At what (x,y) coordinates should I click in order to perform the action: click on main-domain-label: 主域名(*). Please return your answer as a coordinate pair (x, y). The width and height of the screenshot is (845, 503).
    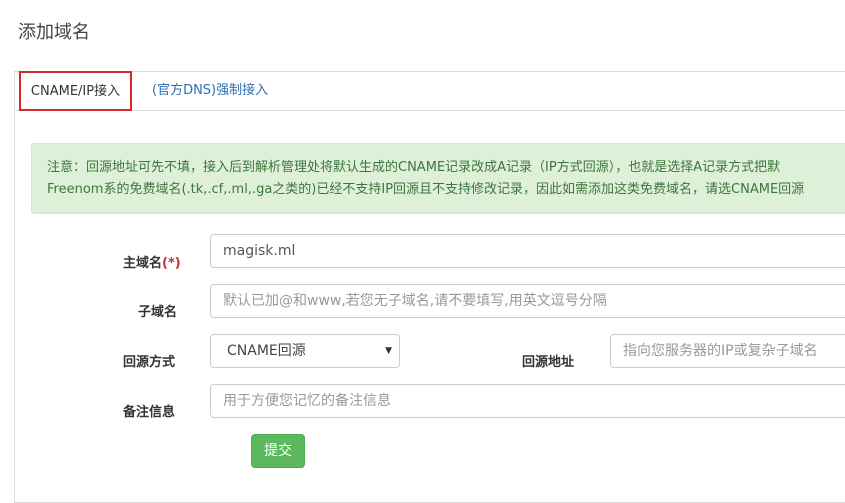
    Looking at the image, I should click on (152, 261).